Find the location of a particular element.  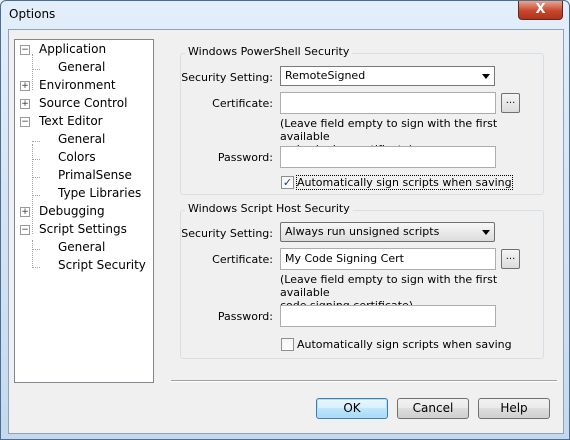

powershell-certificate-input is located at coordinates (388, 103).